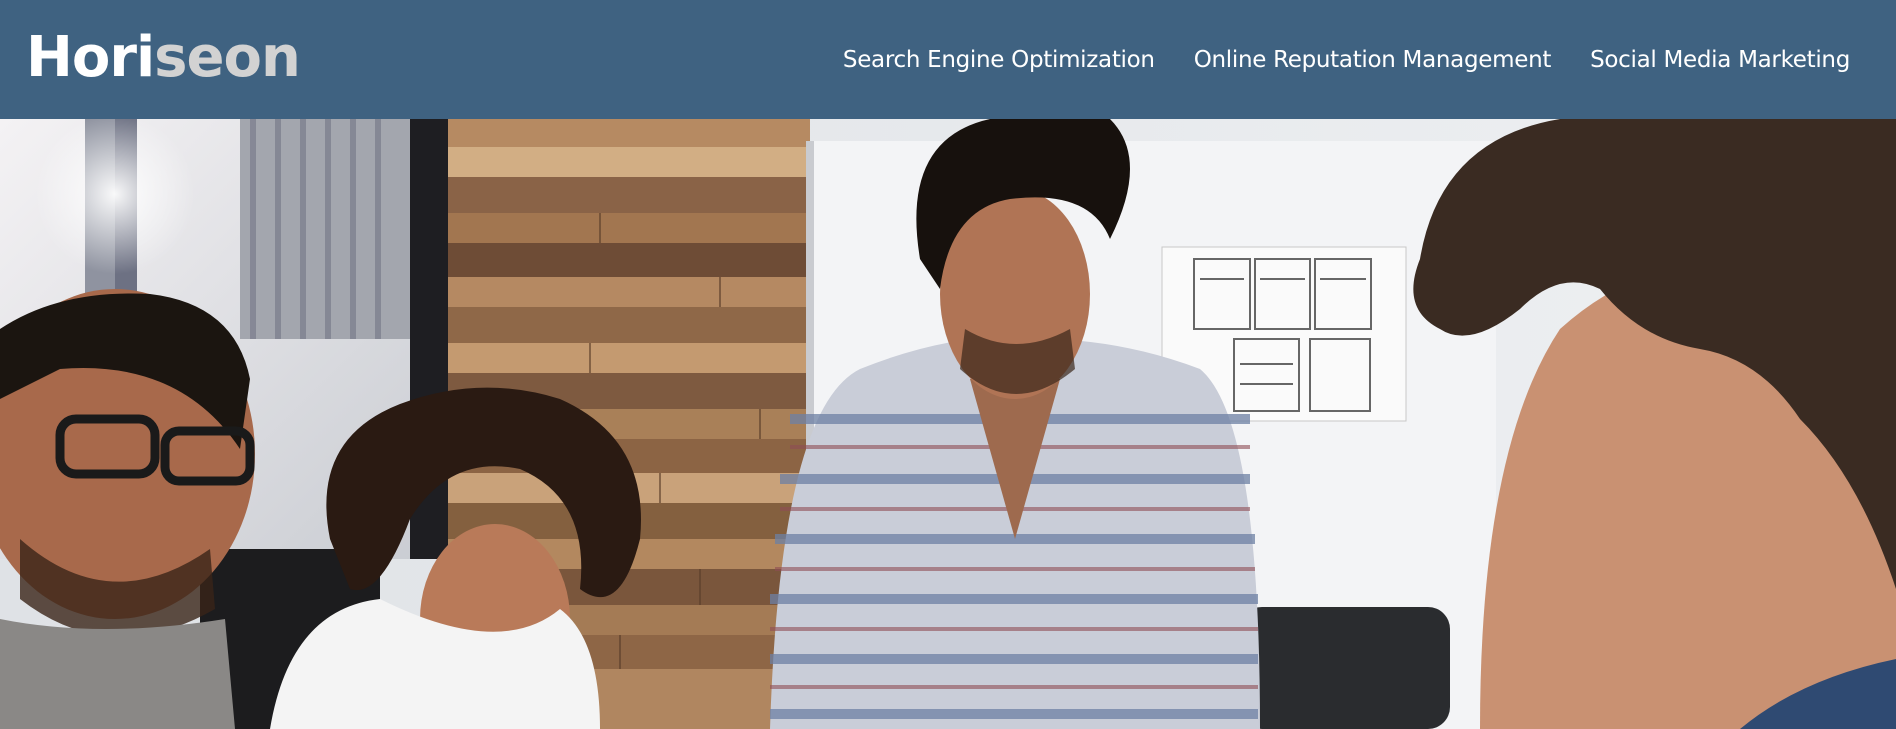  I want to click on nav-link-smm: Social Media Marketing, so click(1720, 60).